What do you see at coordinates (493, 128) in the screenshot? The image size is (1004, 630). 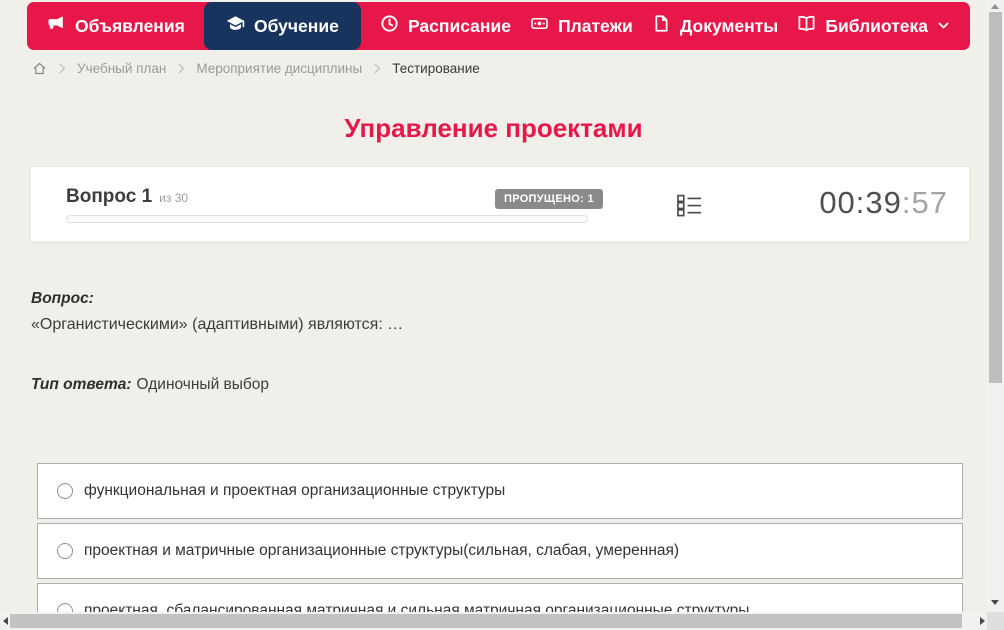 I see `page-title: Управление проектами` at bounding box center [493, 128].